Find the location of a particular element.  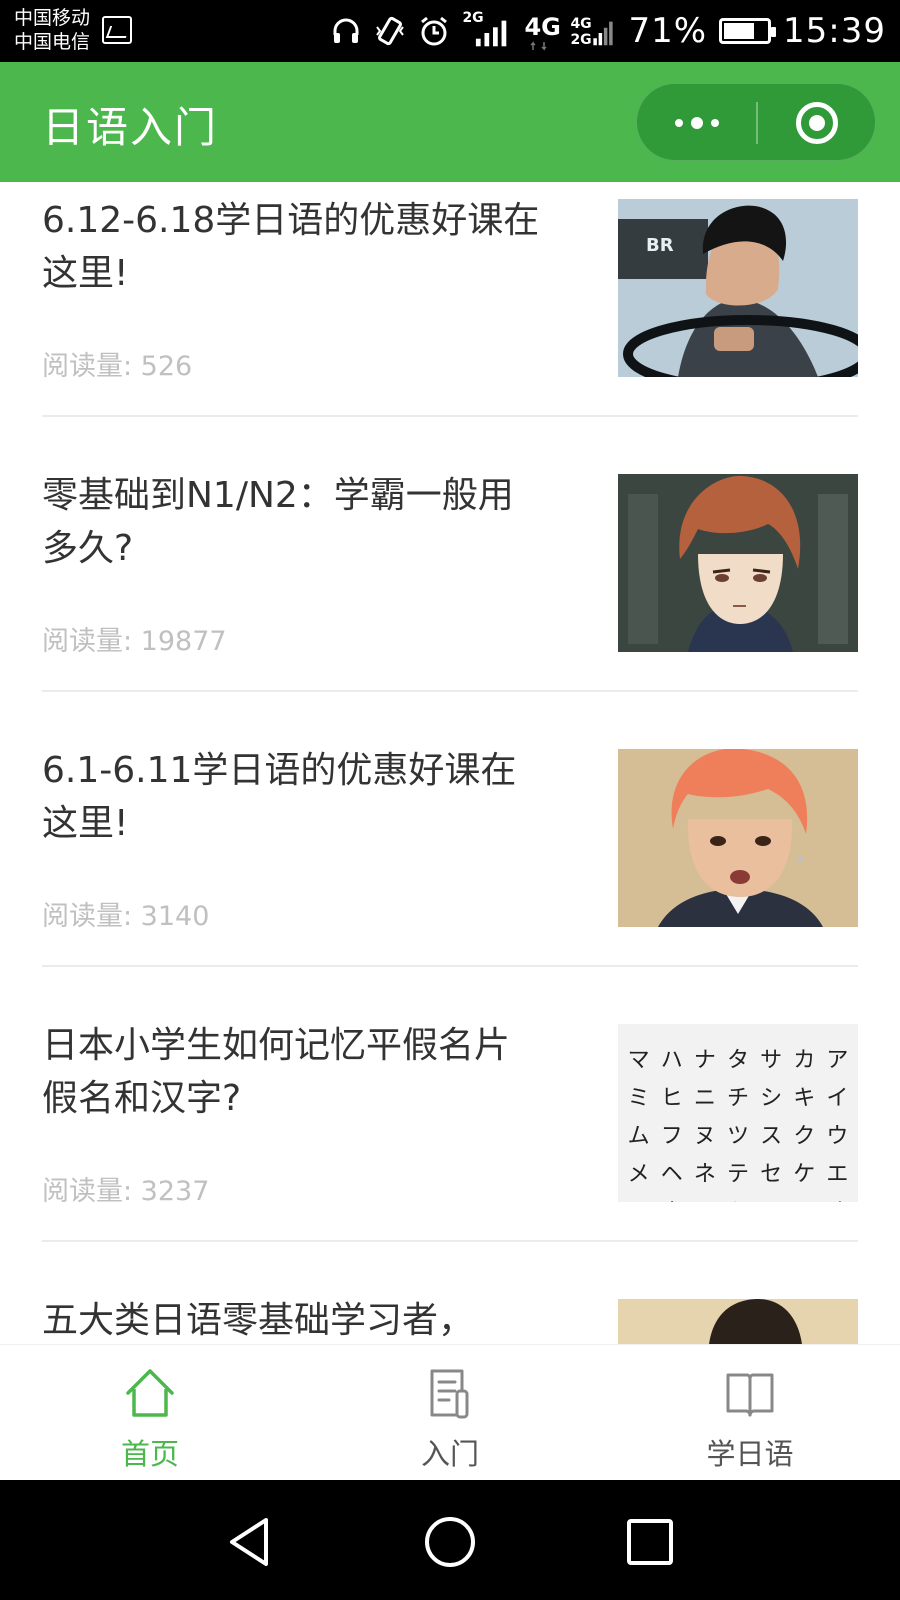

miniprogram-capsule is located at coordinates (756, 122).